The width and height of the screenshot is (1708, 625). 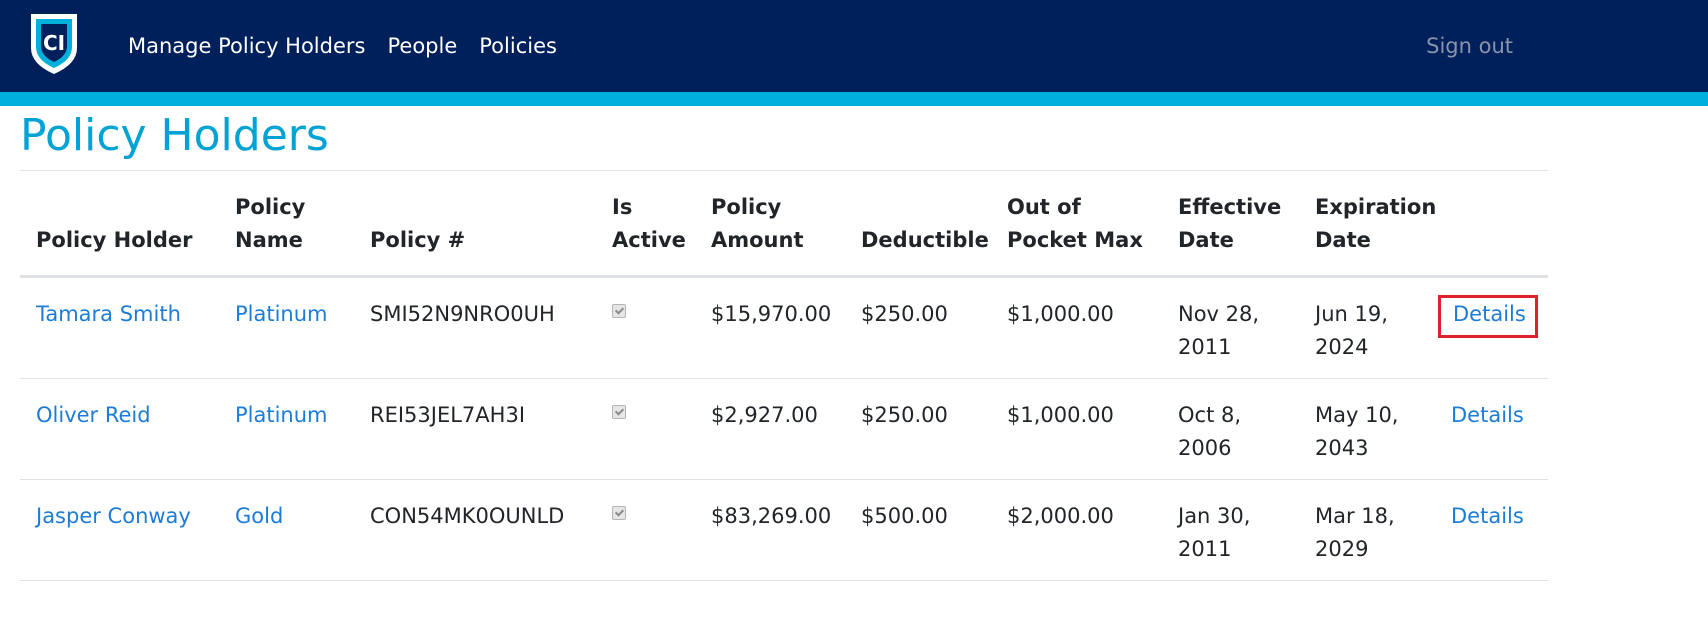 What do you see at coordinates (259, 516) in the screenshot?
I see `policy-name-link: Gold` at bounding box center [259, 516].